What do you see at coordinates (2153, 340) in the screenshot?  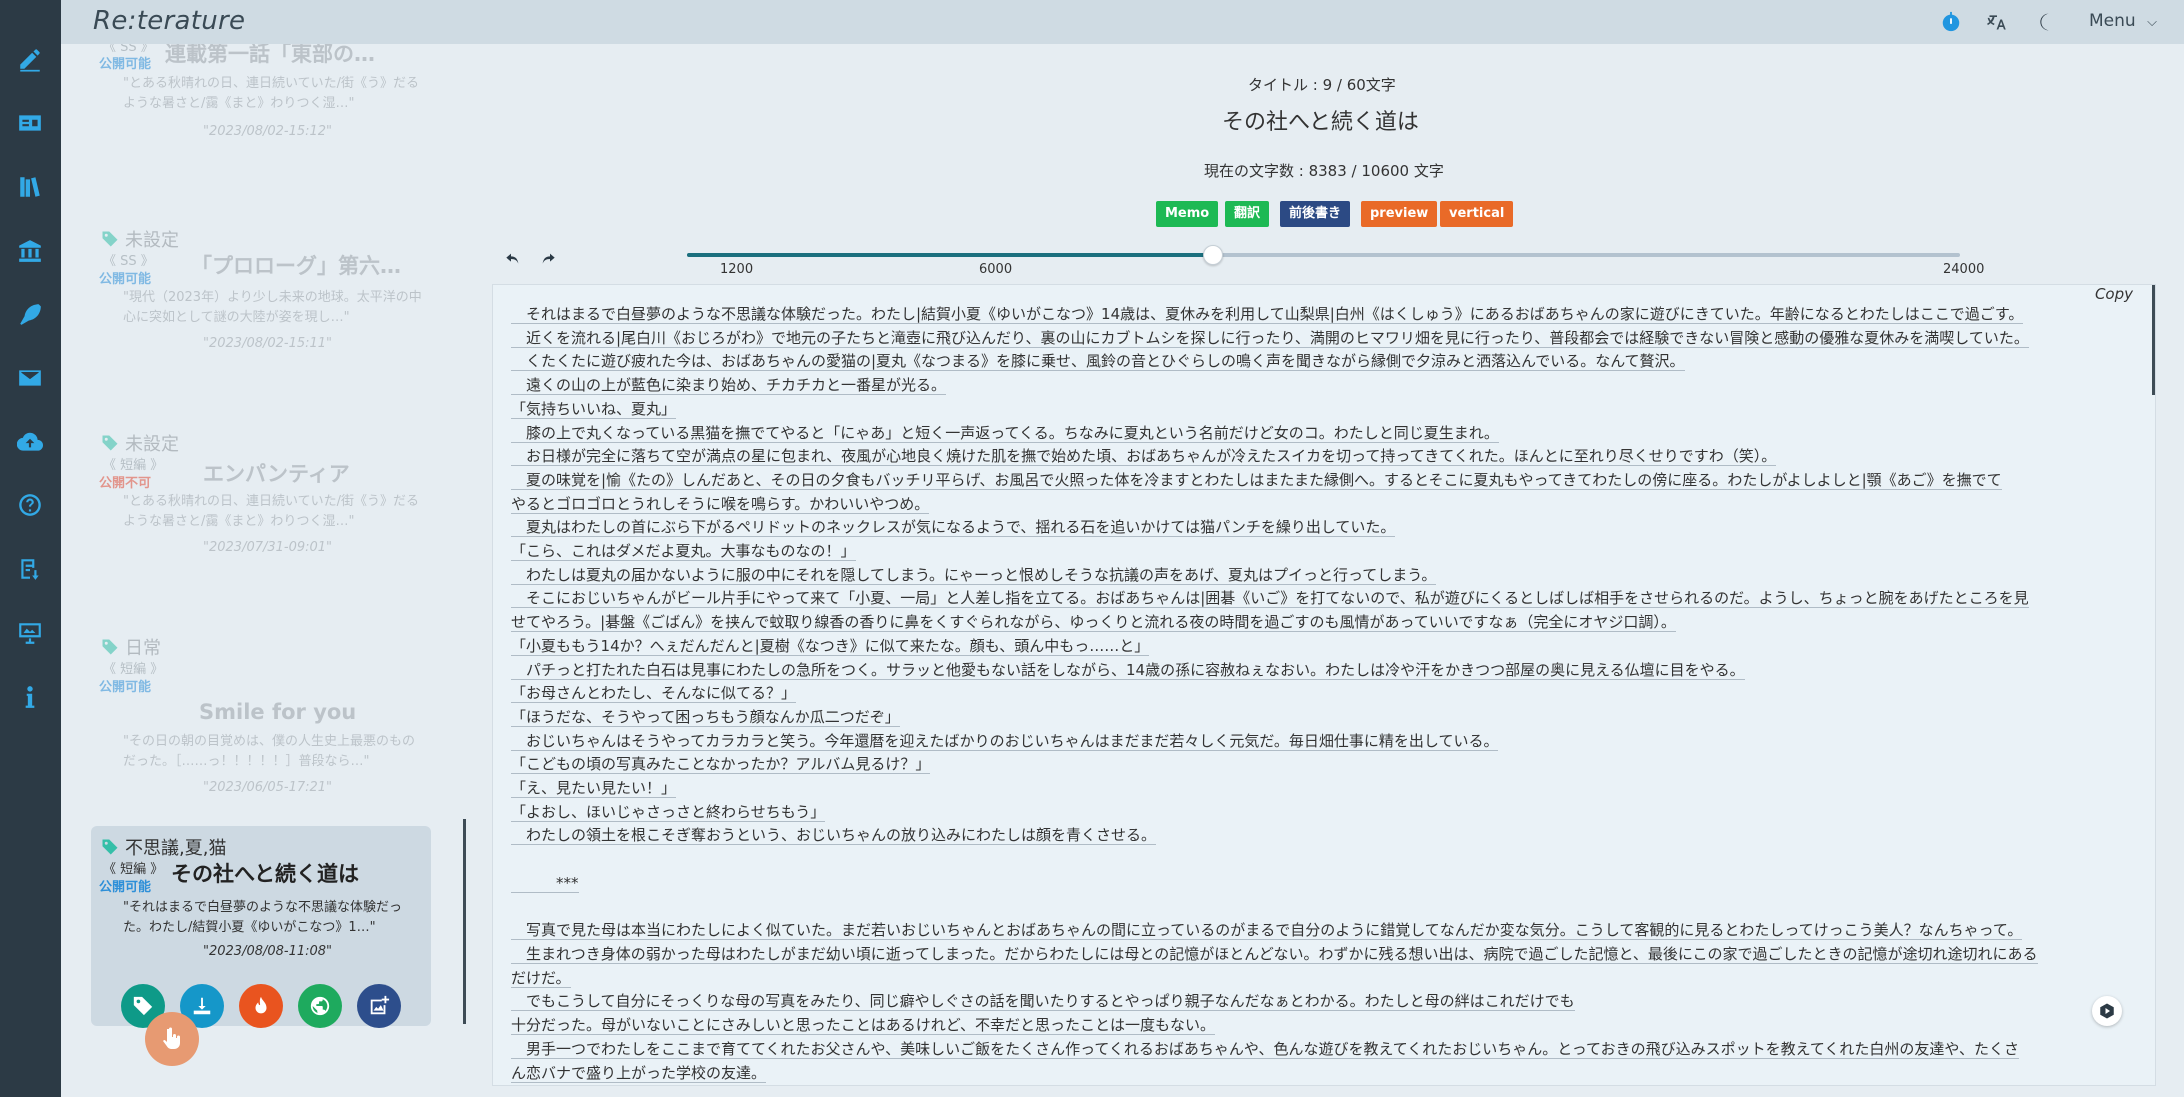 I see `editor-scrollbar` at bounding box center [2153, 340].